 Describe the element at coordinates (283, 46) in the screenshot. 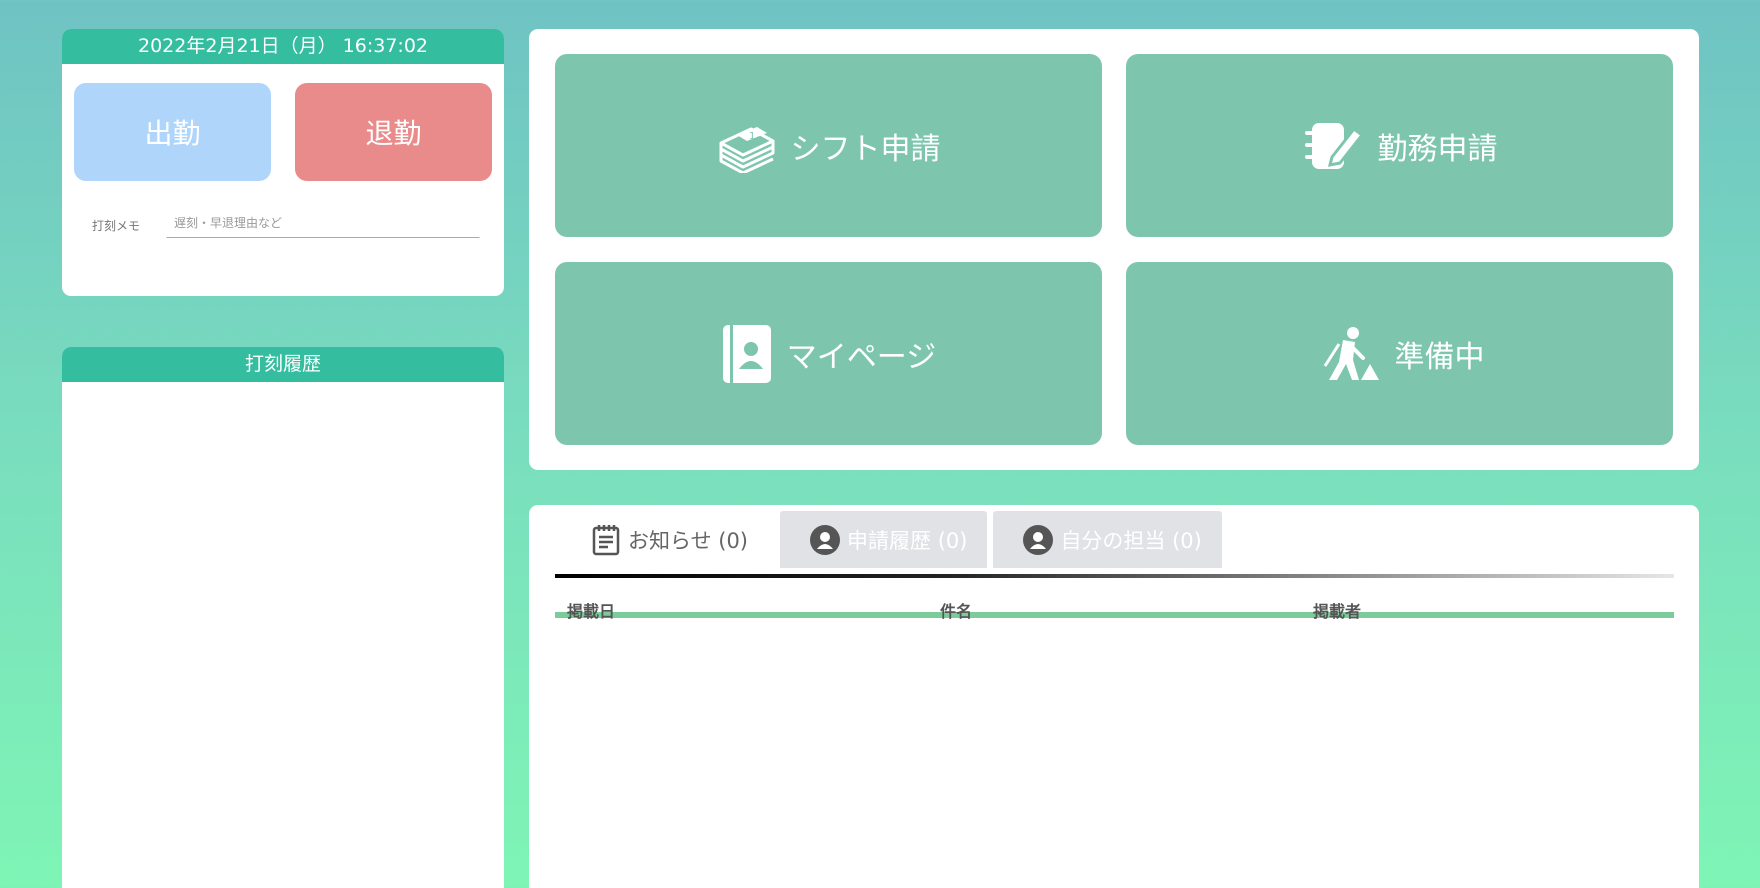

I see `current-datetime: 2022年2月21日（月） 16:37:02` at that location.